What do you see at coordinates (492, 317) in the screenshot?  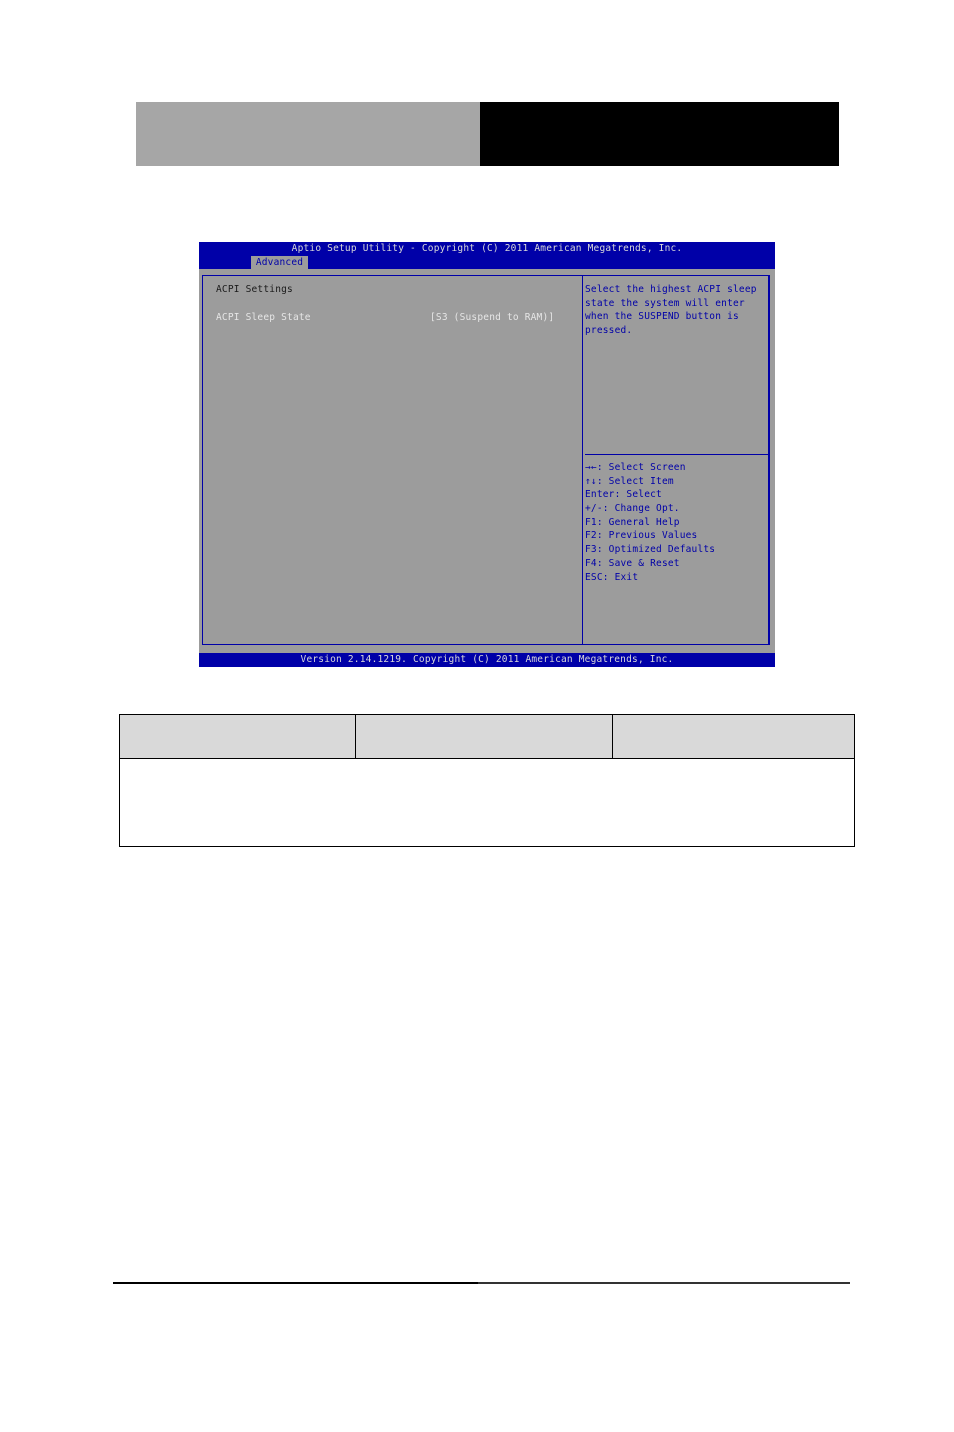 I see `setting-value: [S3 (Suspend to RAM)]` at bounding box center [492, 317].